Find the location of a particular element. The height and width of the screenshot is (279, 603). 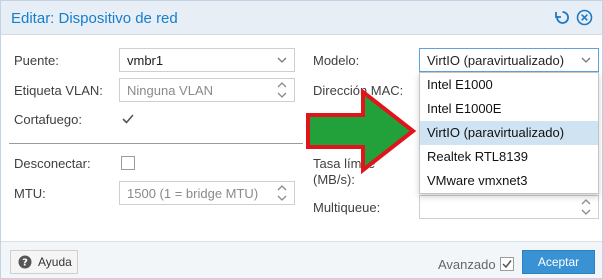

model-option: Intel E1000E is located at coordinates (509, 109).